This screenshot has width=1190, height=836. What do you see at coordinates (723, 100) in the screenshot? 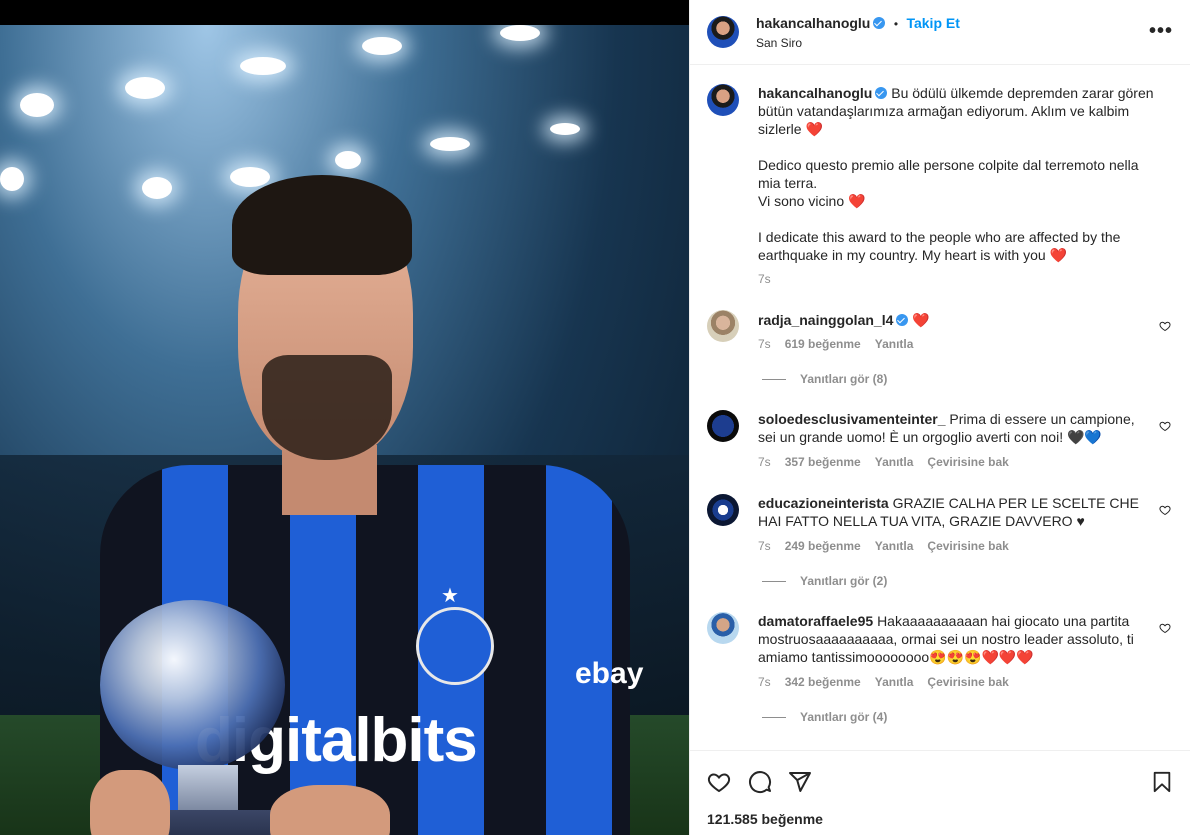
I see `caption-avatar` at bounding box center [723, 100].